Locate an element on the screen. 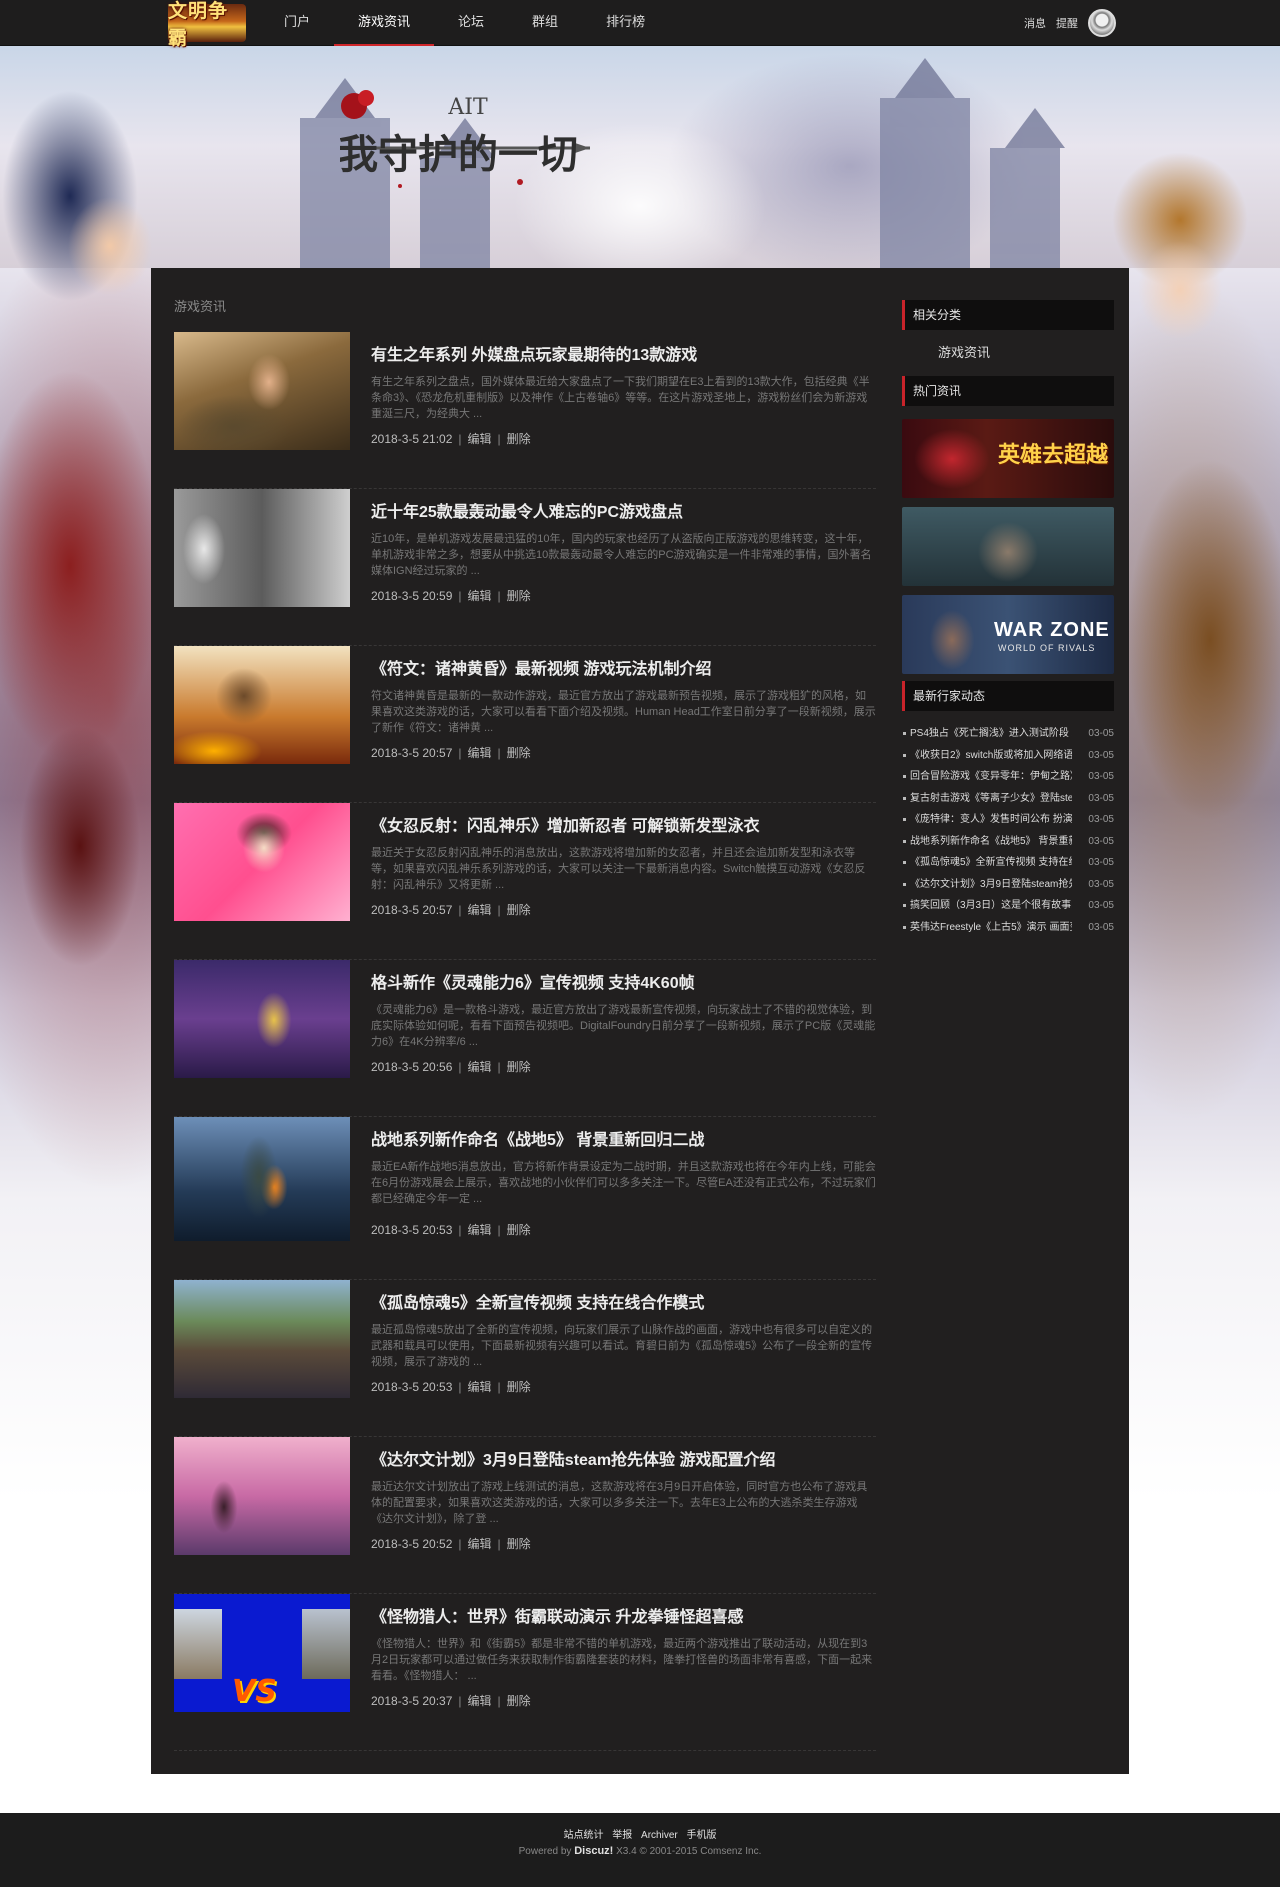 The height and width of the screenshot is (1887, 1280). article-title: 《怪物猎人：世界》街霸联动演示 升龙拳锤怪超喜感 is located at coordinates (623, 1615).